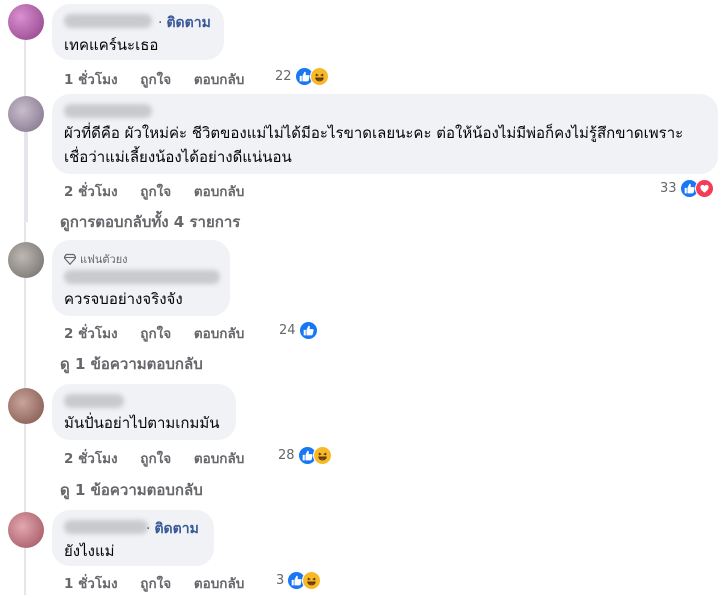  Describe the element at coordinates (150, 222) in the screenshot. I see `view-replies-link: ดูการตอบกลับทั้ง 4 รายการ` at that location.